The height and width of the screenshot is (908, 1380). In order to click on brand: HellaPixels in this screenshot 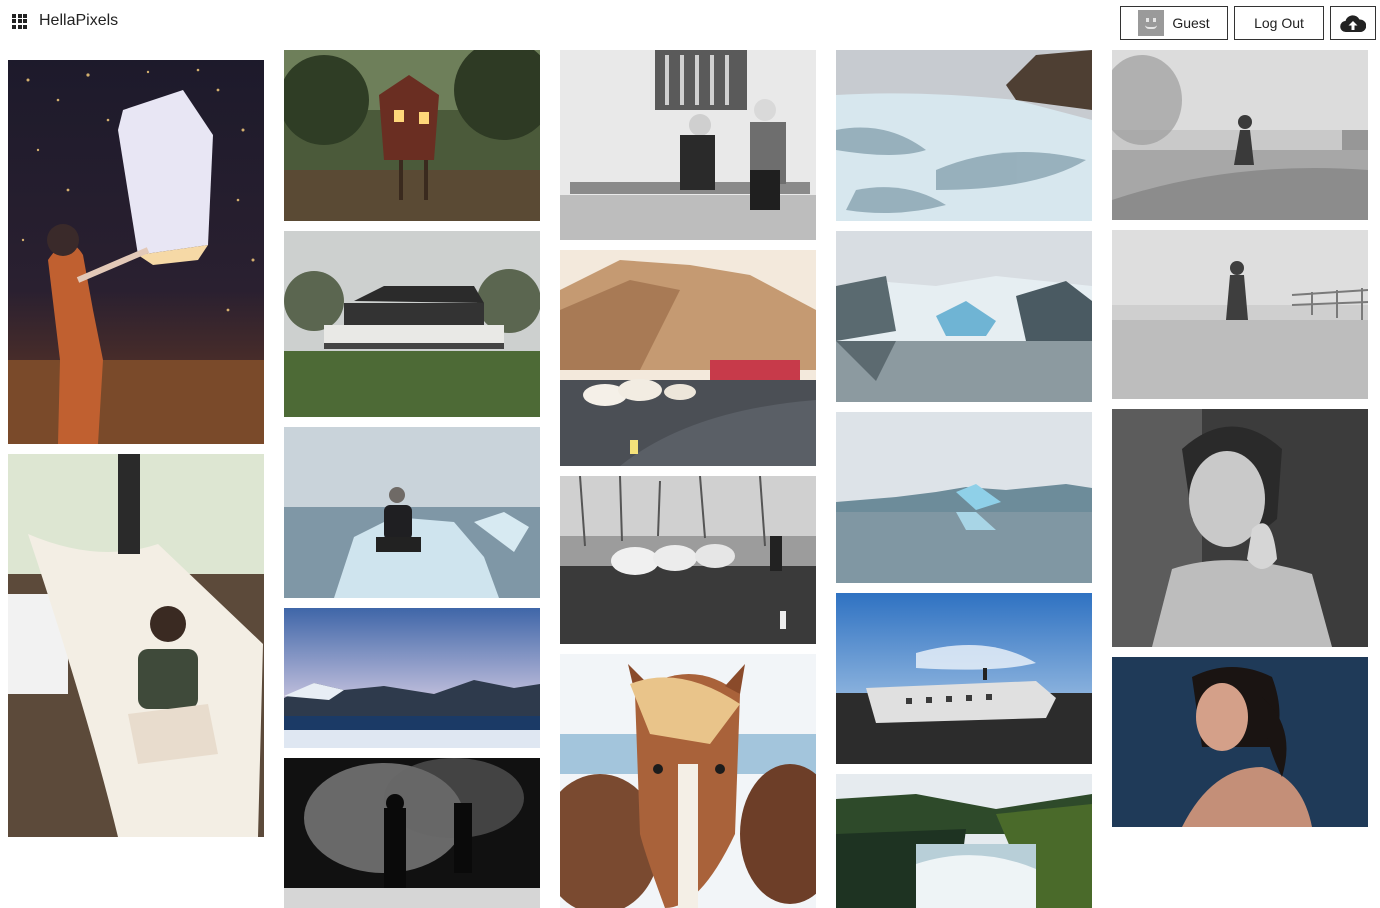, I will do `click(65, 21)`.